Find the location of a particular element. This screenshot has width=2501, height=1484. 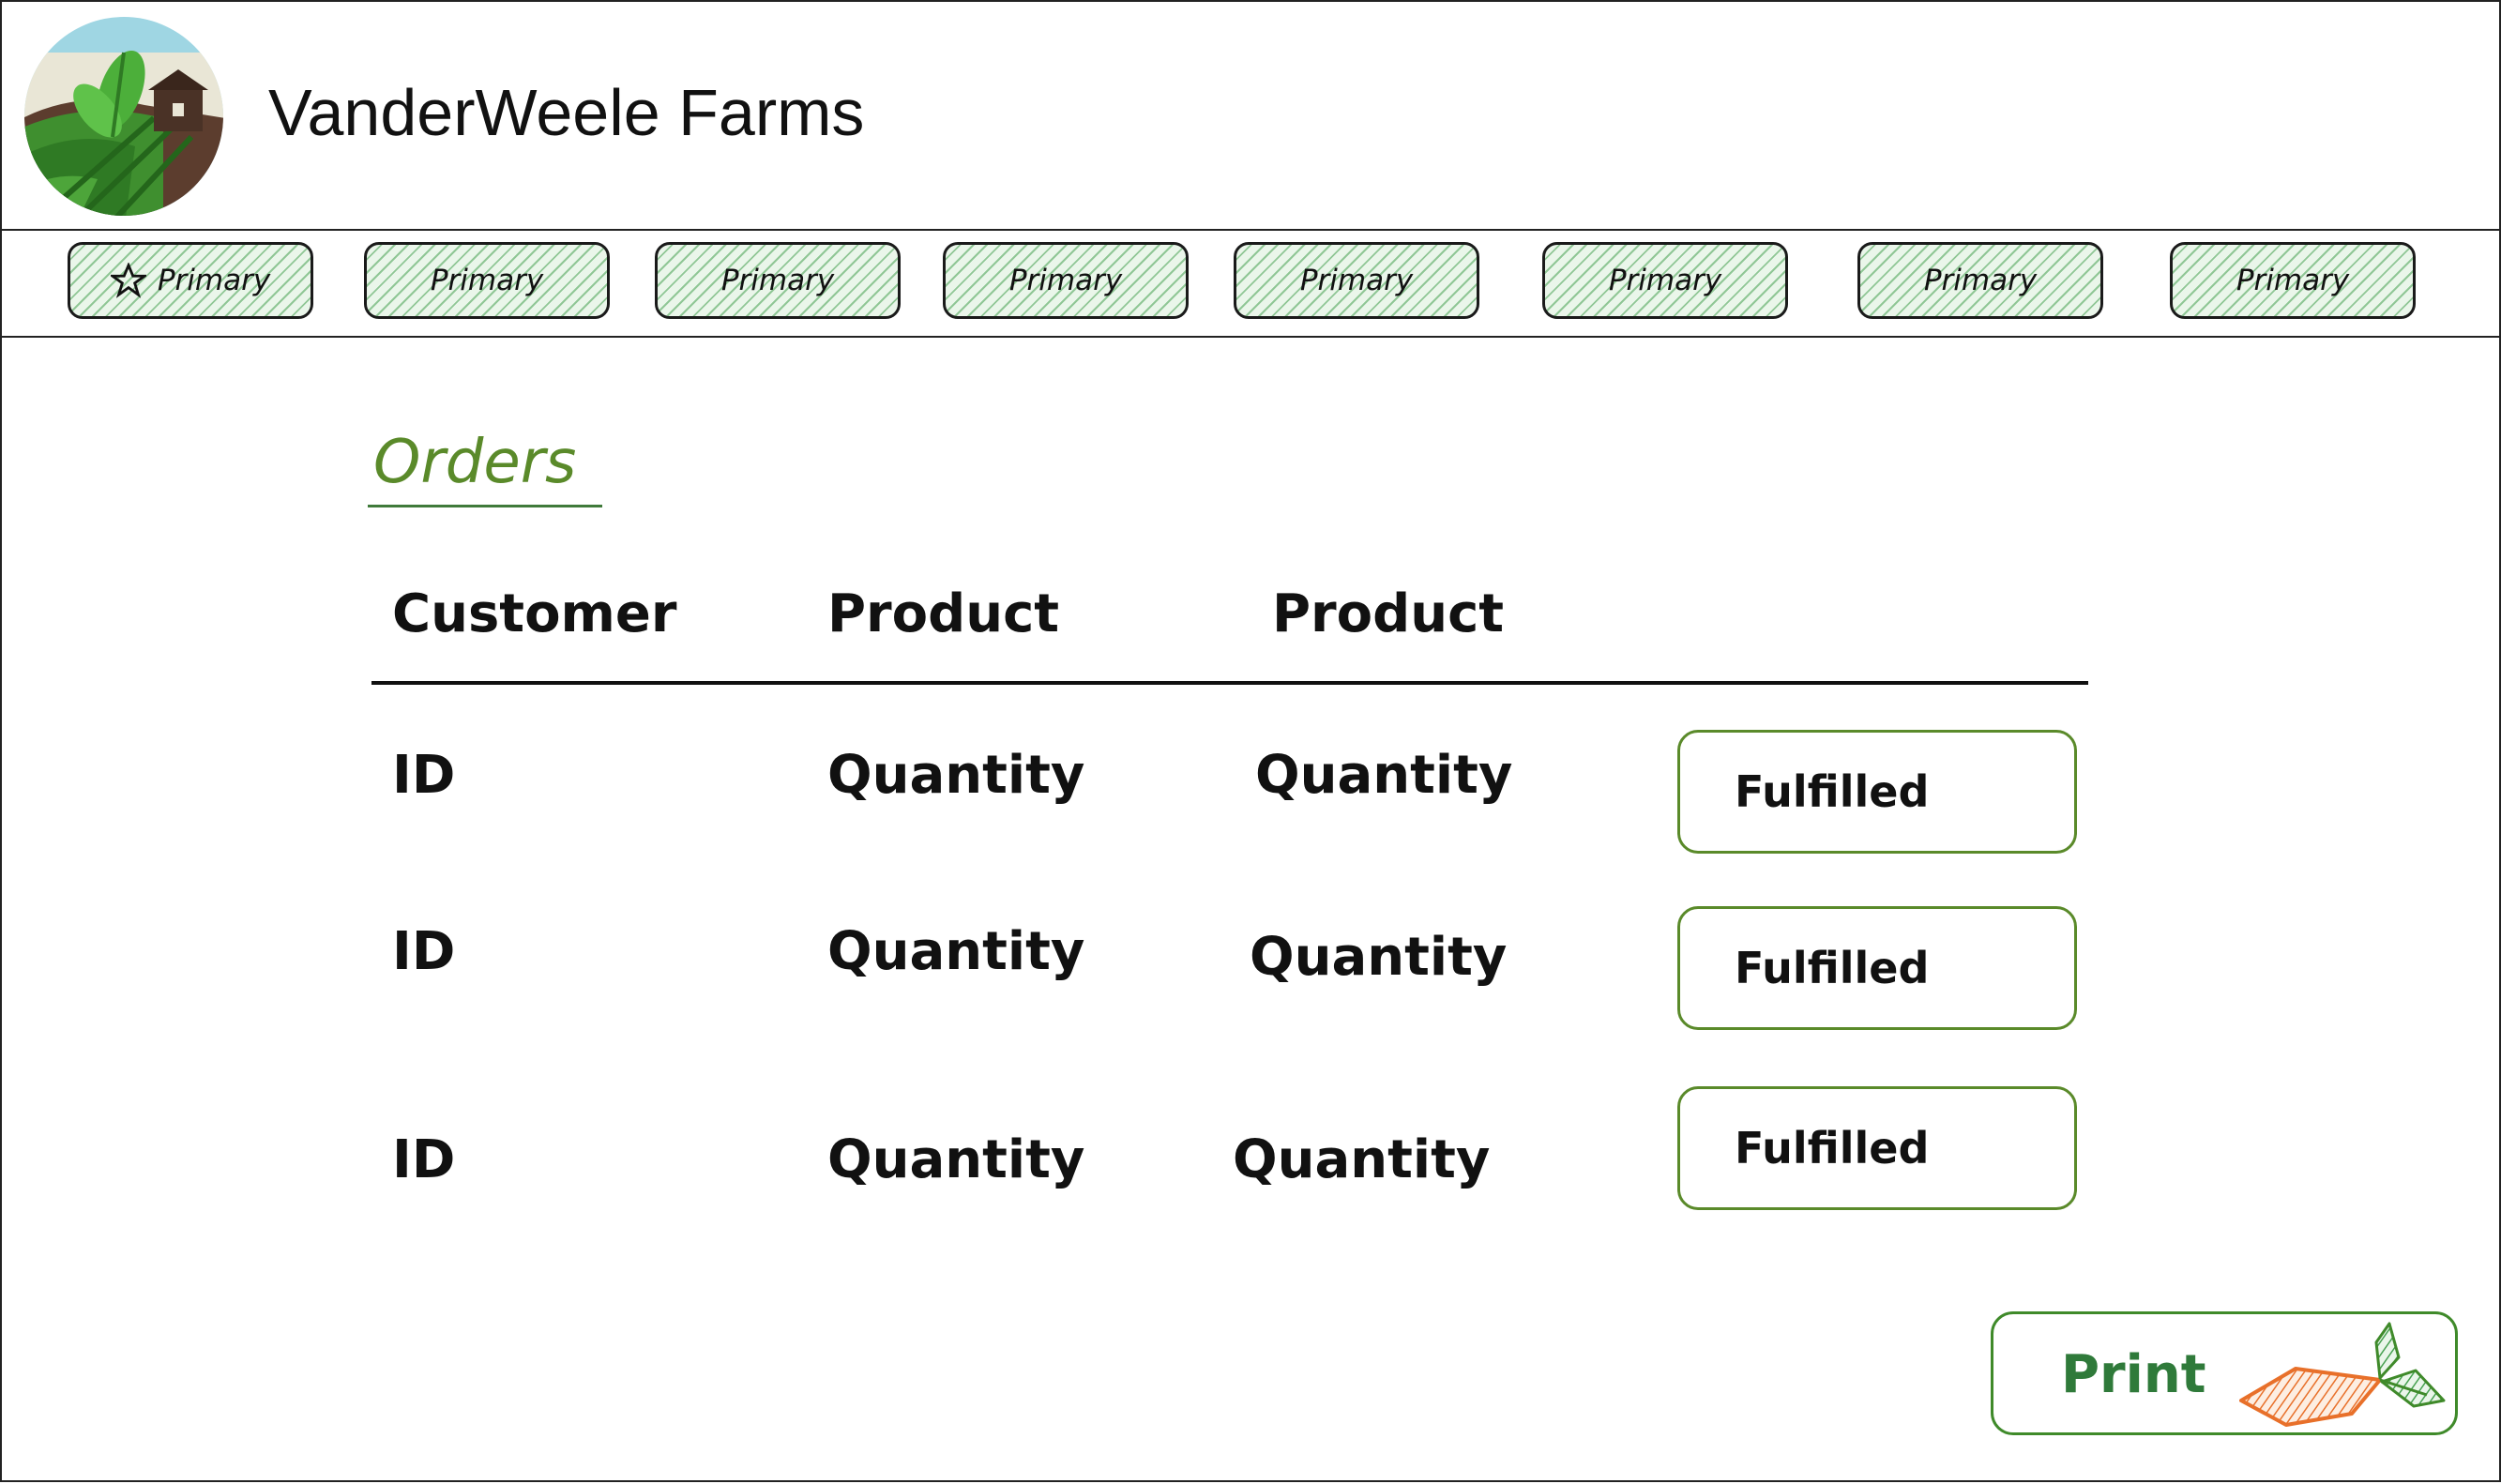

nav-button-3: Primary is located at coordinates (778, 281).